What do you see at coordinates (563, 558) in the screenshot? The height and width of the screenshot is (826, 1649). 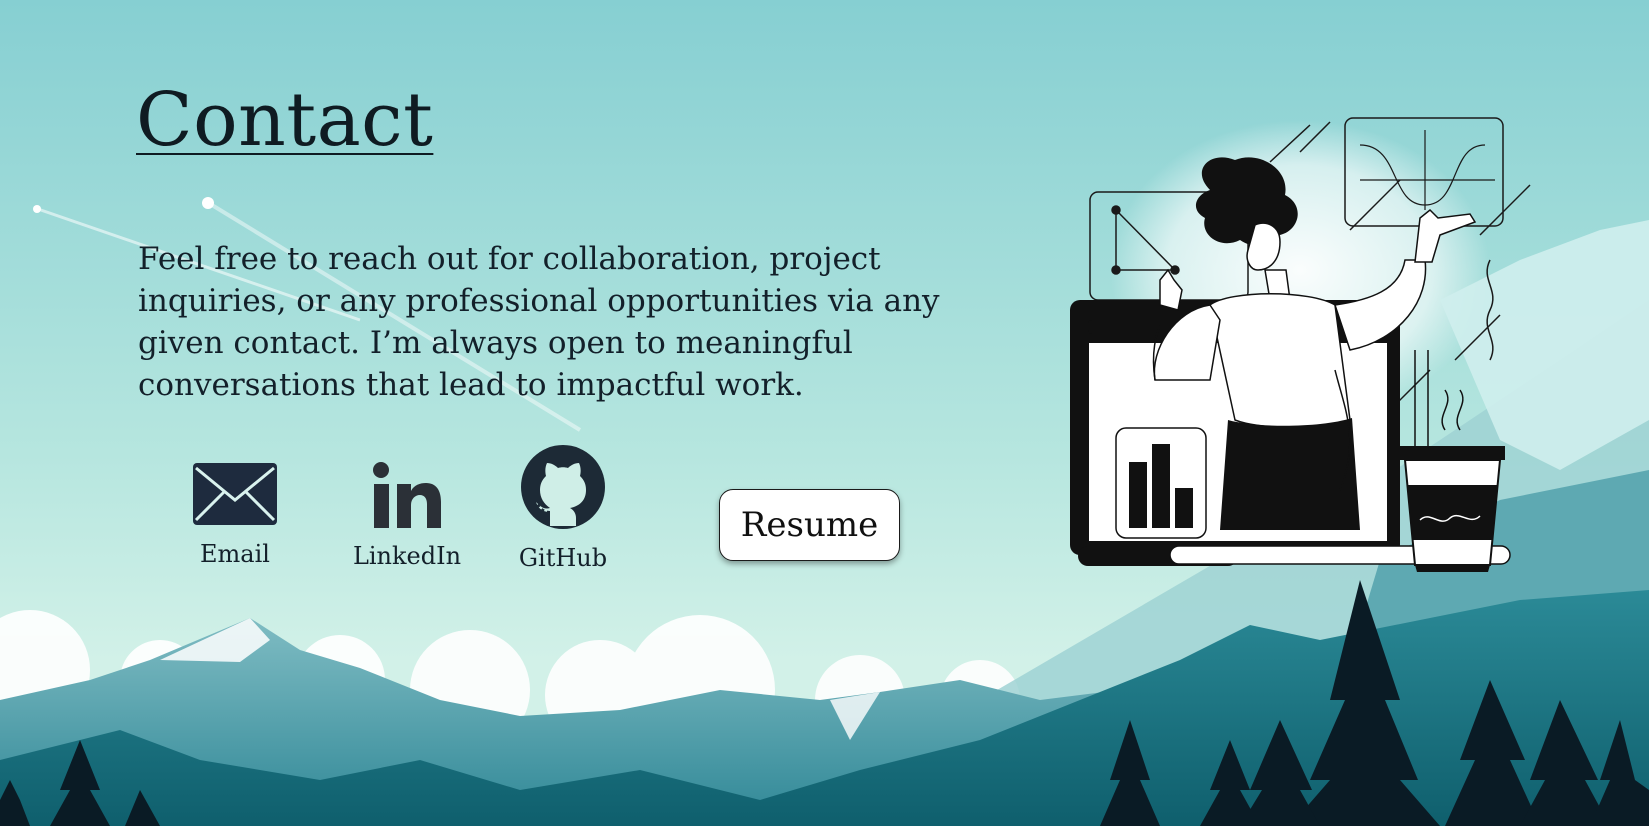 I see `github-label: GitHub` at bounding box center [563, 558].